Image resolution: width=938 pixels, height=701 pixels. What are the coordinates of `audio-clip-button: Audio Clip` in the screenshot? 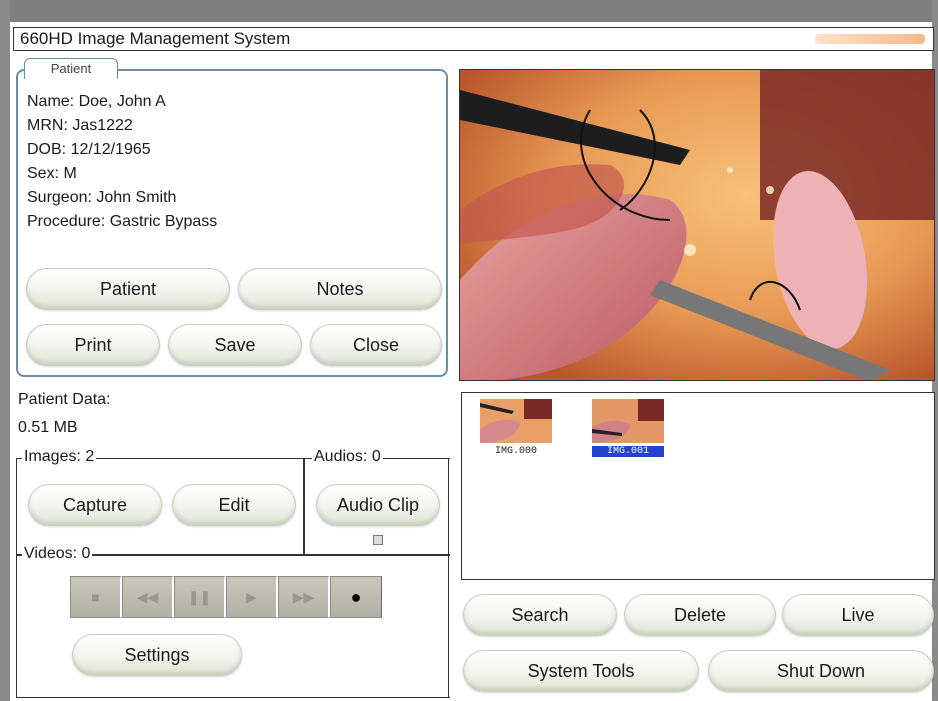 It's located at (378, 505).